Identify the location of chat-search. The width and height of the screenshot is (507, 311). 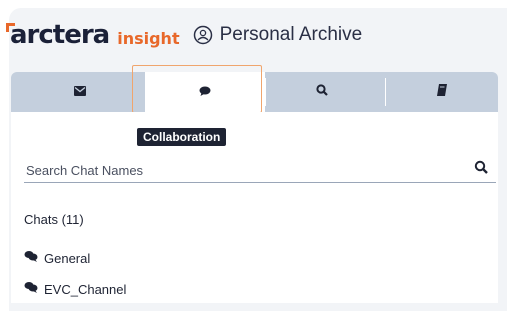
(260, 170).